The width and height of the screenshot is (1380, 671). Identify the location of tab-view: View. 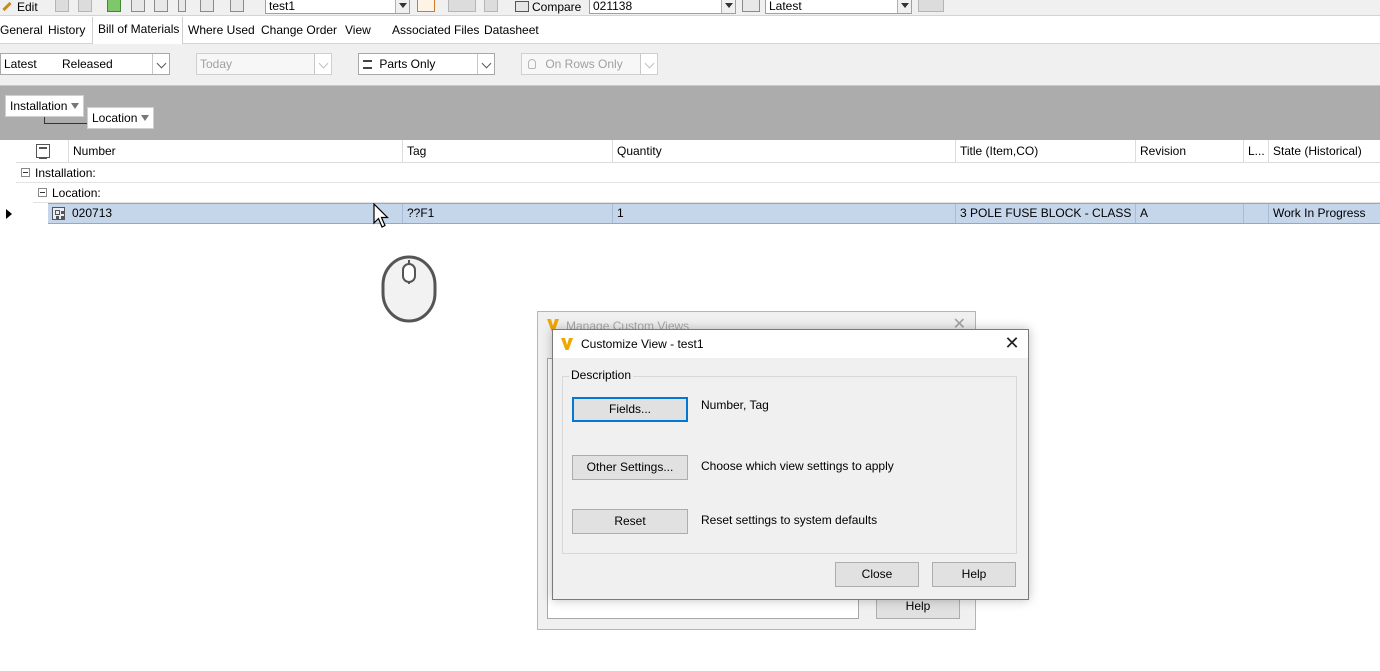
(358, 30).